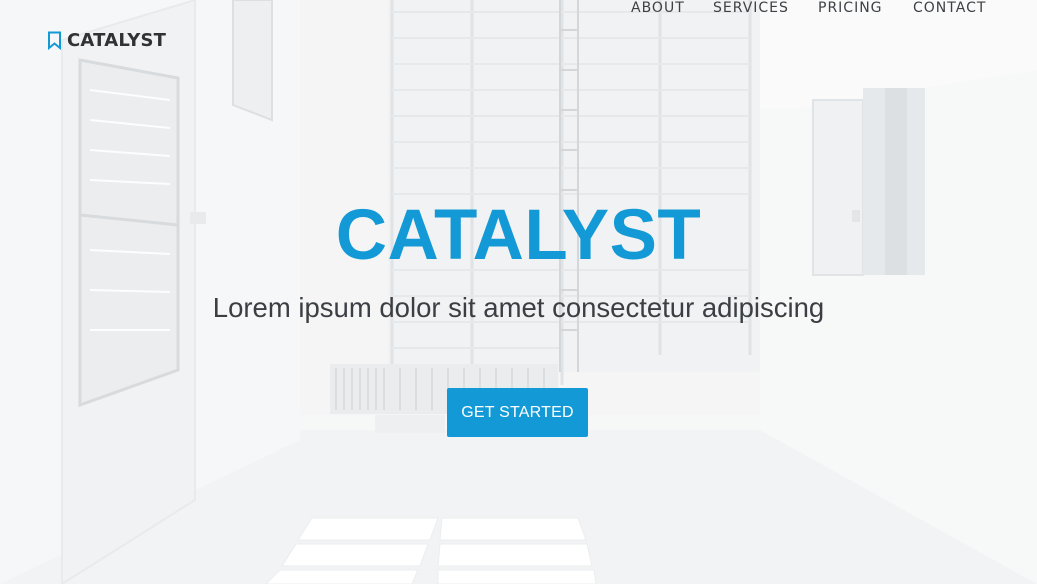  Describe the element at coordinates (518, 40) in the screenshot. I see `navbar: CATALYST ABOUT SERVICES PRICING CONTACT` at that location.